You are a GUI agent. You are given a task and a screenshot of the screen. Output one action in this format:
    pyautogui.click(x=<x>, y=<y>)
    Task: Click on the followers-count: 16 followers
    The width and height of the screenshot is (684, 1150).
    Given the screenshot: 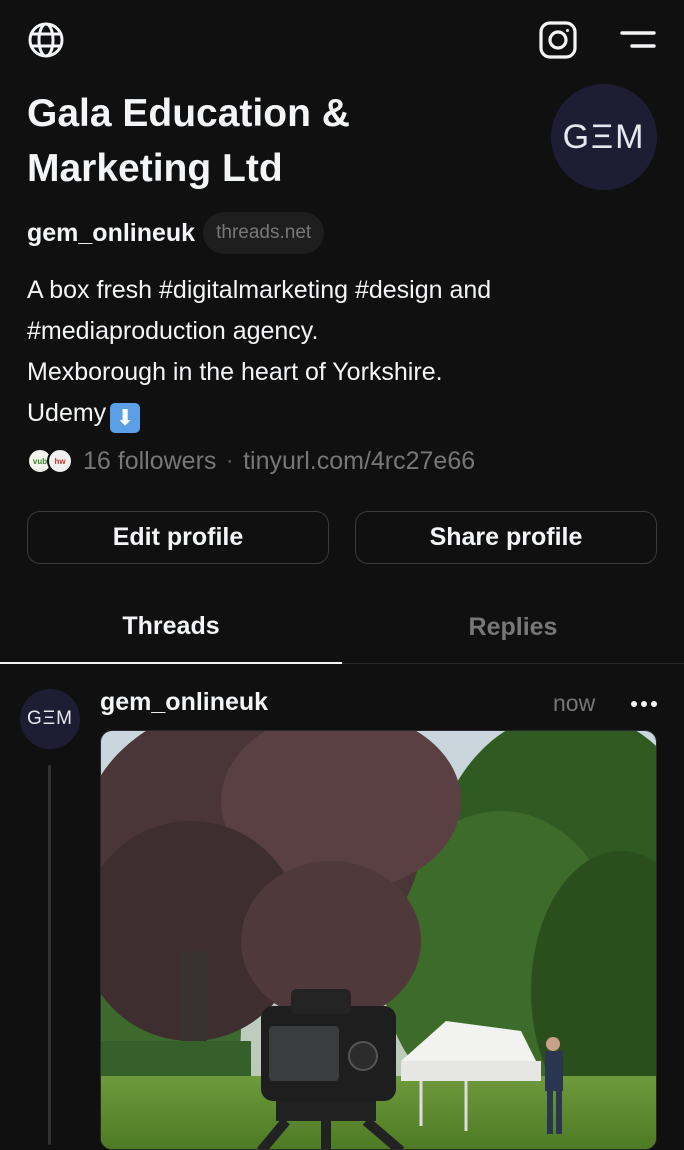 What is the action you would take?
    pyautogui.click(x=149, y=461)
    